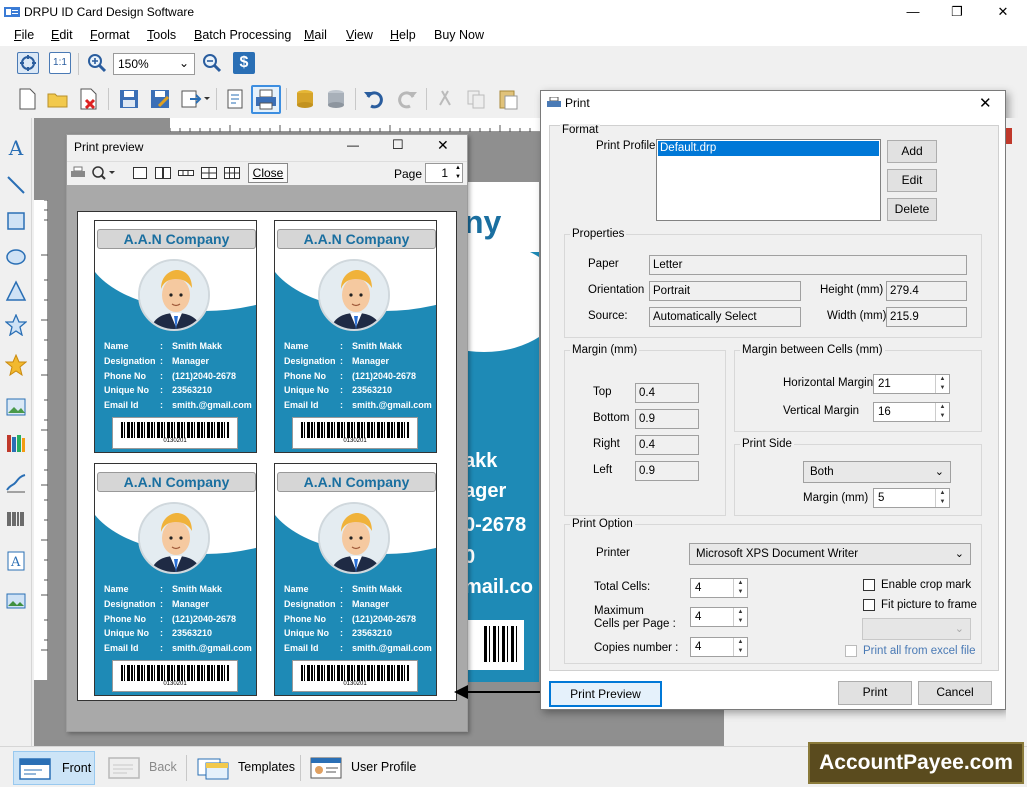 The image size is (1027, 787). I want to click on save-icon, so click(129, 99).